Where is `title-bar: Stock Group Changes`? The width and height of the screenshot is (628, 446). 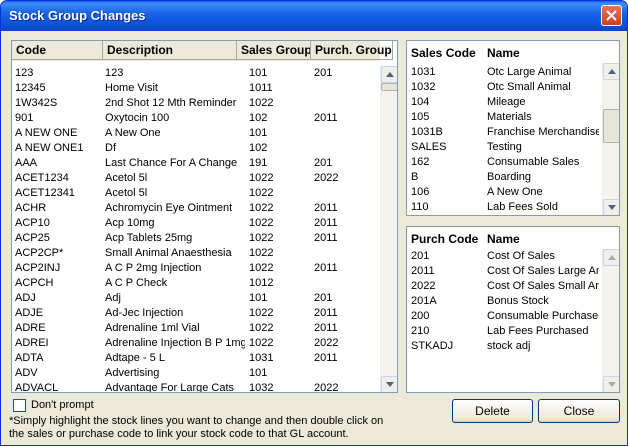
title-bar: Stock Group Changes is located at coordinates (314, 16).